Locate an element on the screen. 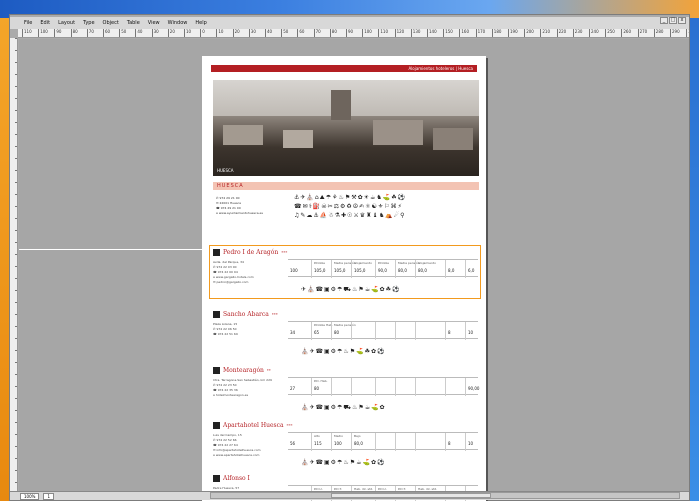 This screenshot has width=699, height=501. page-field: 1 is located at coordinates (48, 496).